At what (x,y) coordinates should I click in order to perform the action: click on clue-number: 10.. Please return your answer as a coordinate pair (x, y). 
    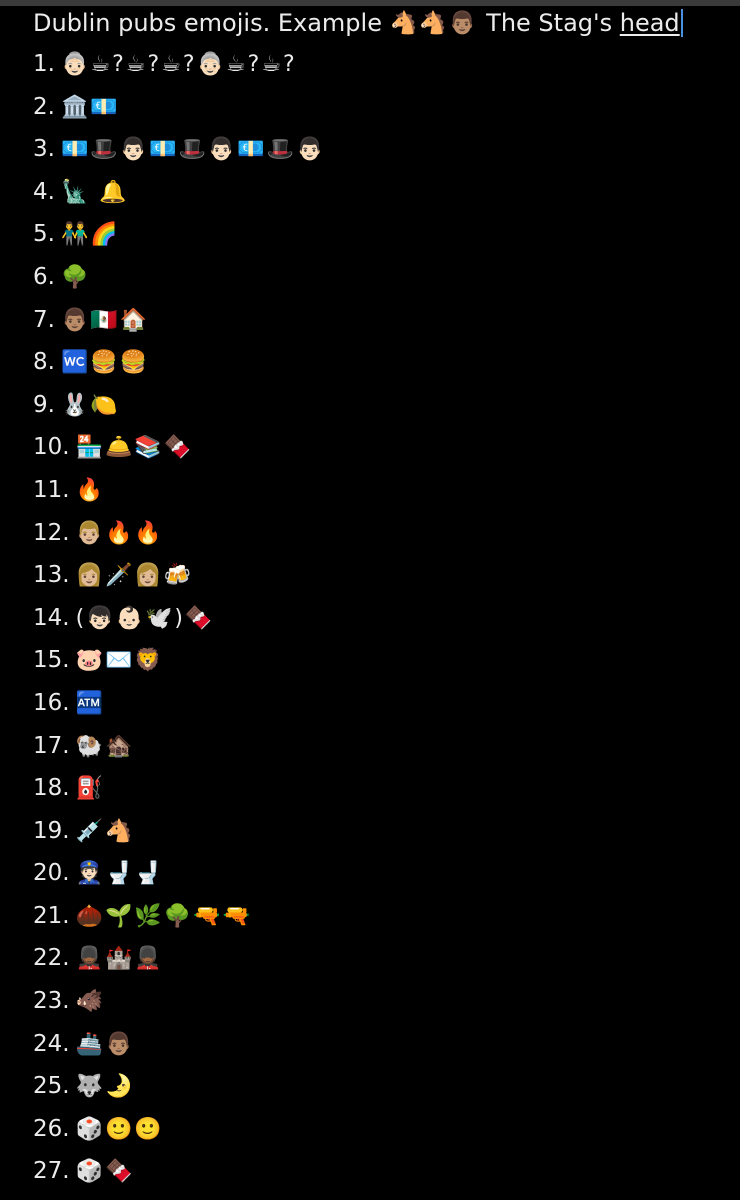
    Looking at the image, I should click on (51, 447).